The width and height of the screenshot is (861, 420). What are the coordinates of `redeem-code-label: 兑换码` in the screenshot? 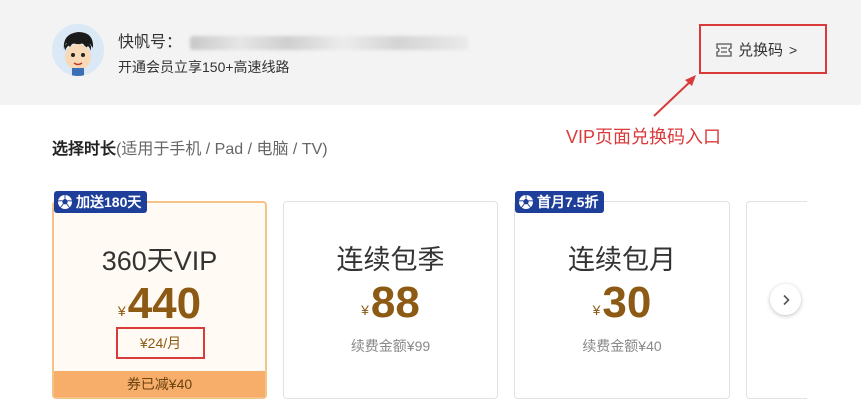 It's located at (761, 50).